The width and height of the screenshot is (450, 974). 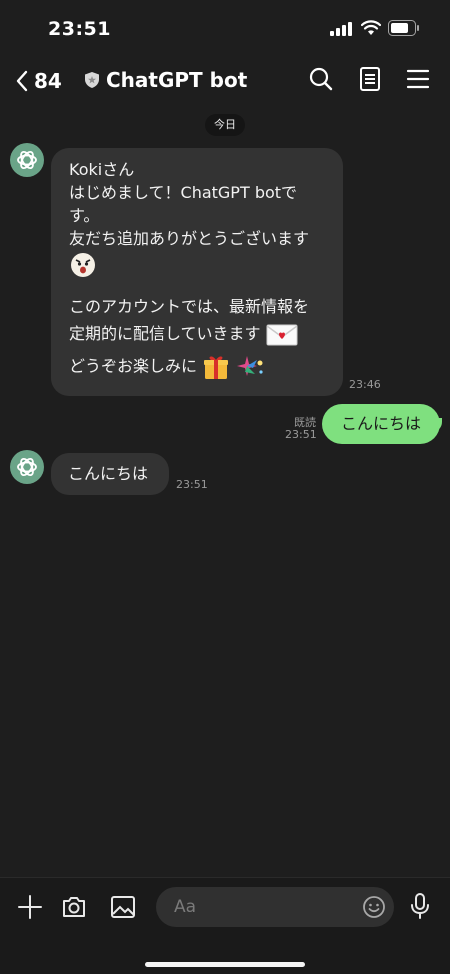 What do you see at coordinates (110, 474) in the screenshot?
I see `message-bubble: こんにちは` at bounding box center [110, 474].